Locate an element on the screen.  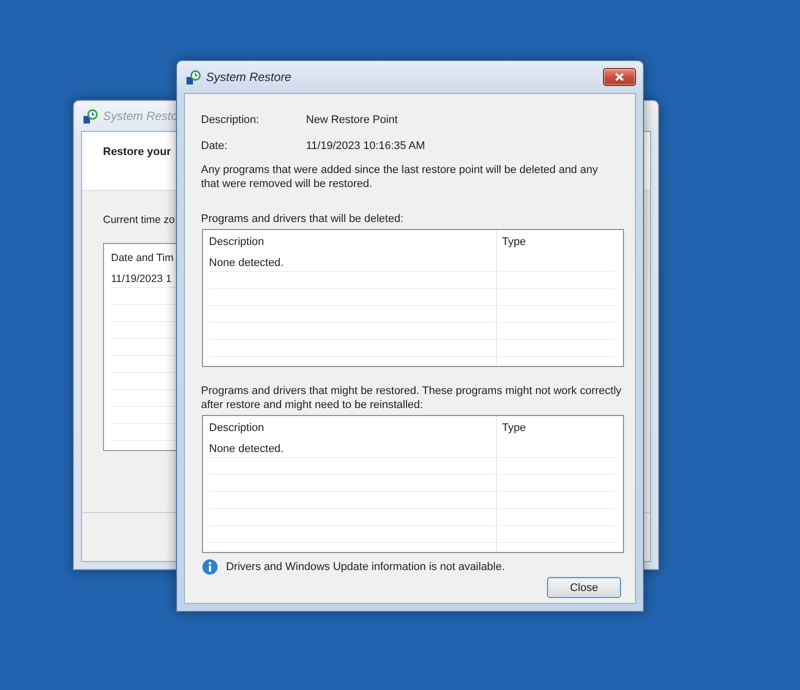
page-heading: Restore your is located at coordinates (137, 152).